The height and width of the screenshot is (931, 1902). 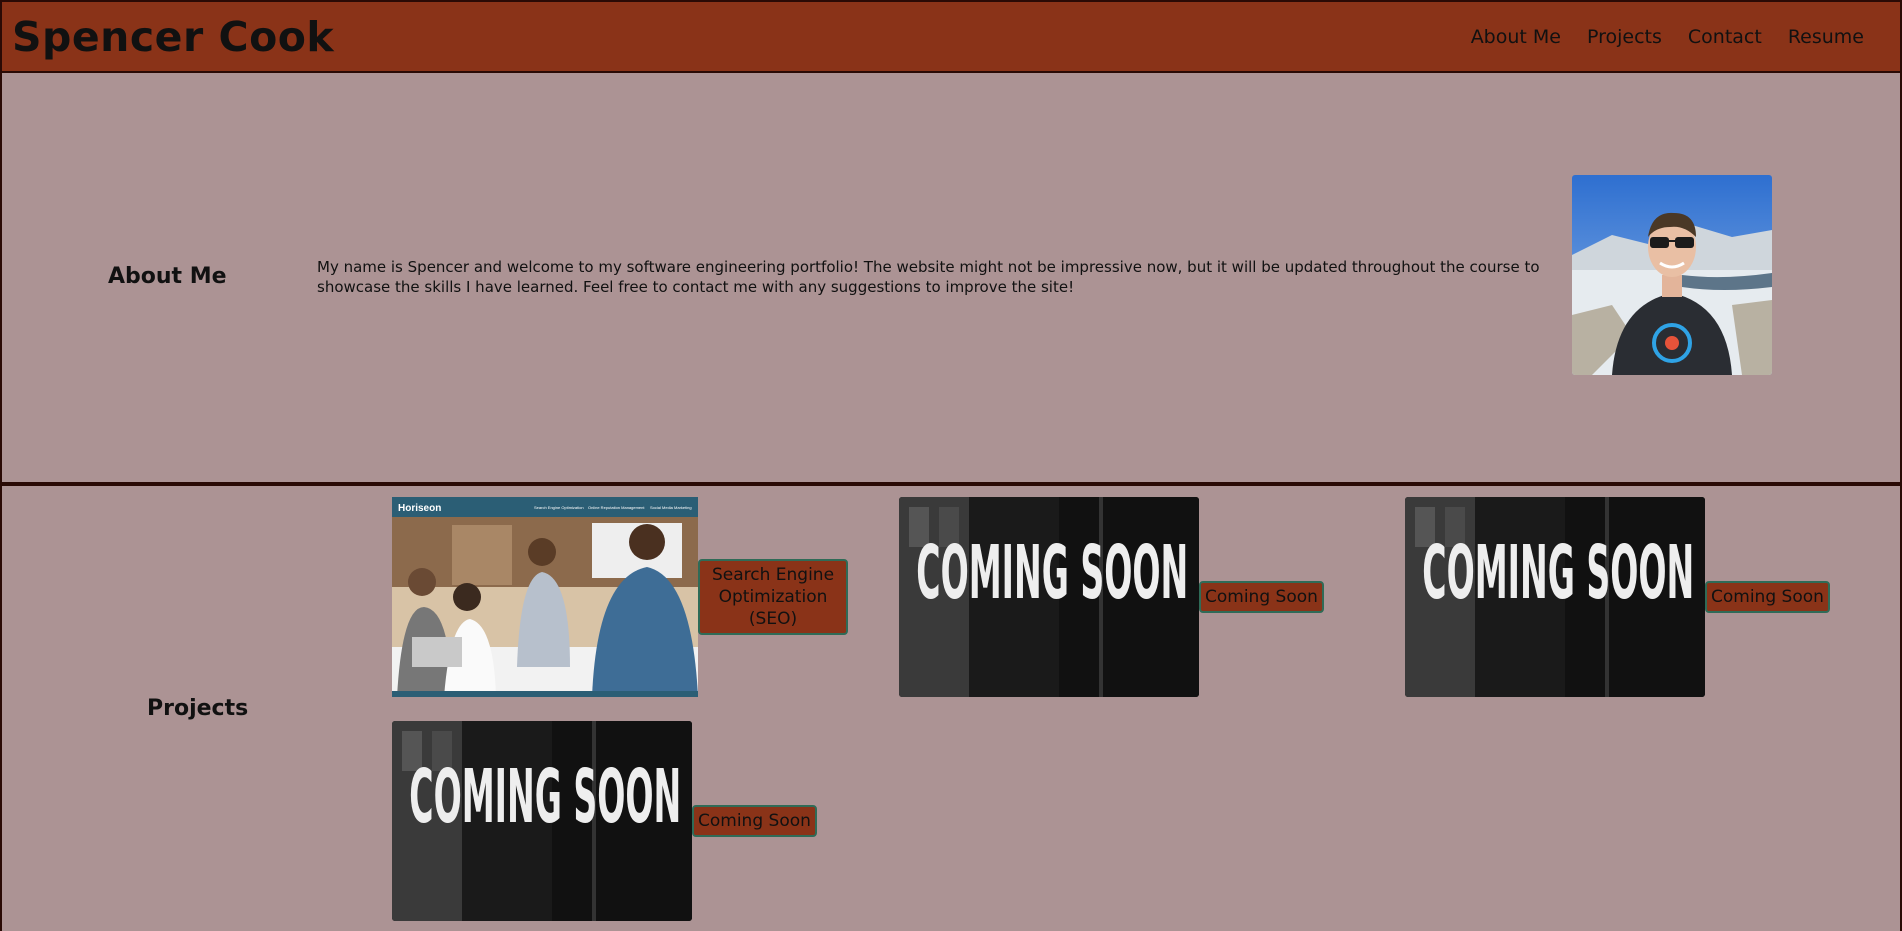 What do you see at coordinates (1261, 597) in the screenshot?
I see `project-label-2: Coming Soon` at bounding box center [1261, 597].